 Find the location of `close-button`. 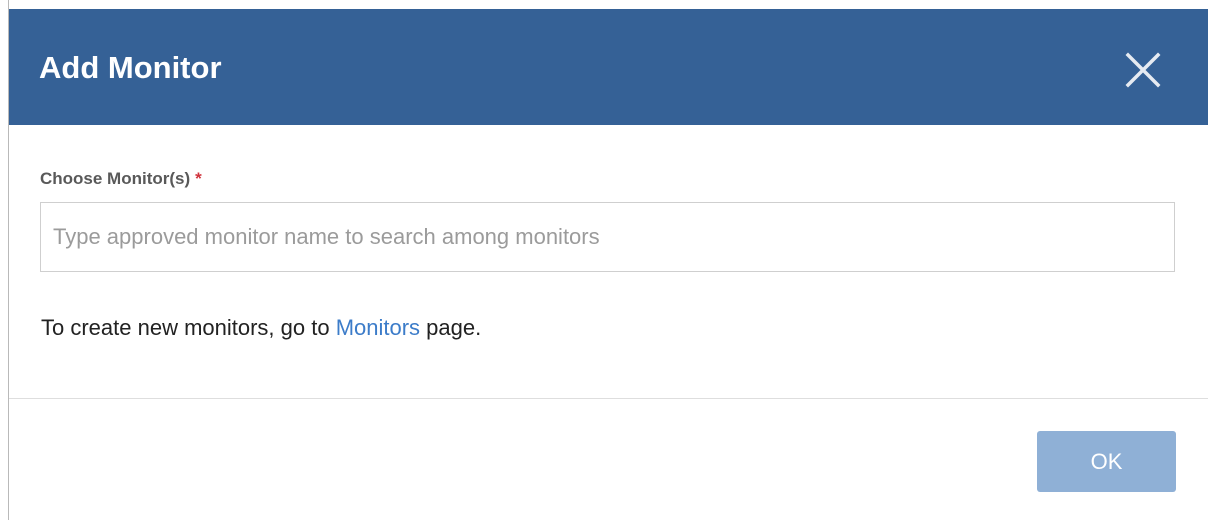

close-button is located at coordinates (1143, 70).